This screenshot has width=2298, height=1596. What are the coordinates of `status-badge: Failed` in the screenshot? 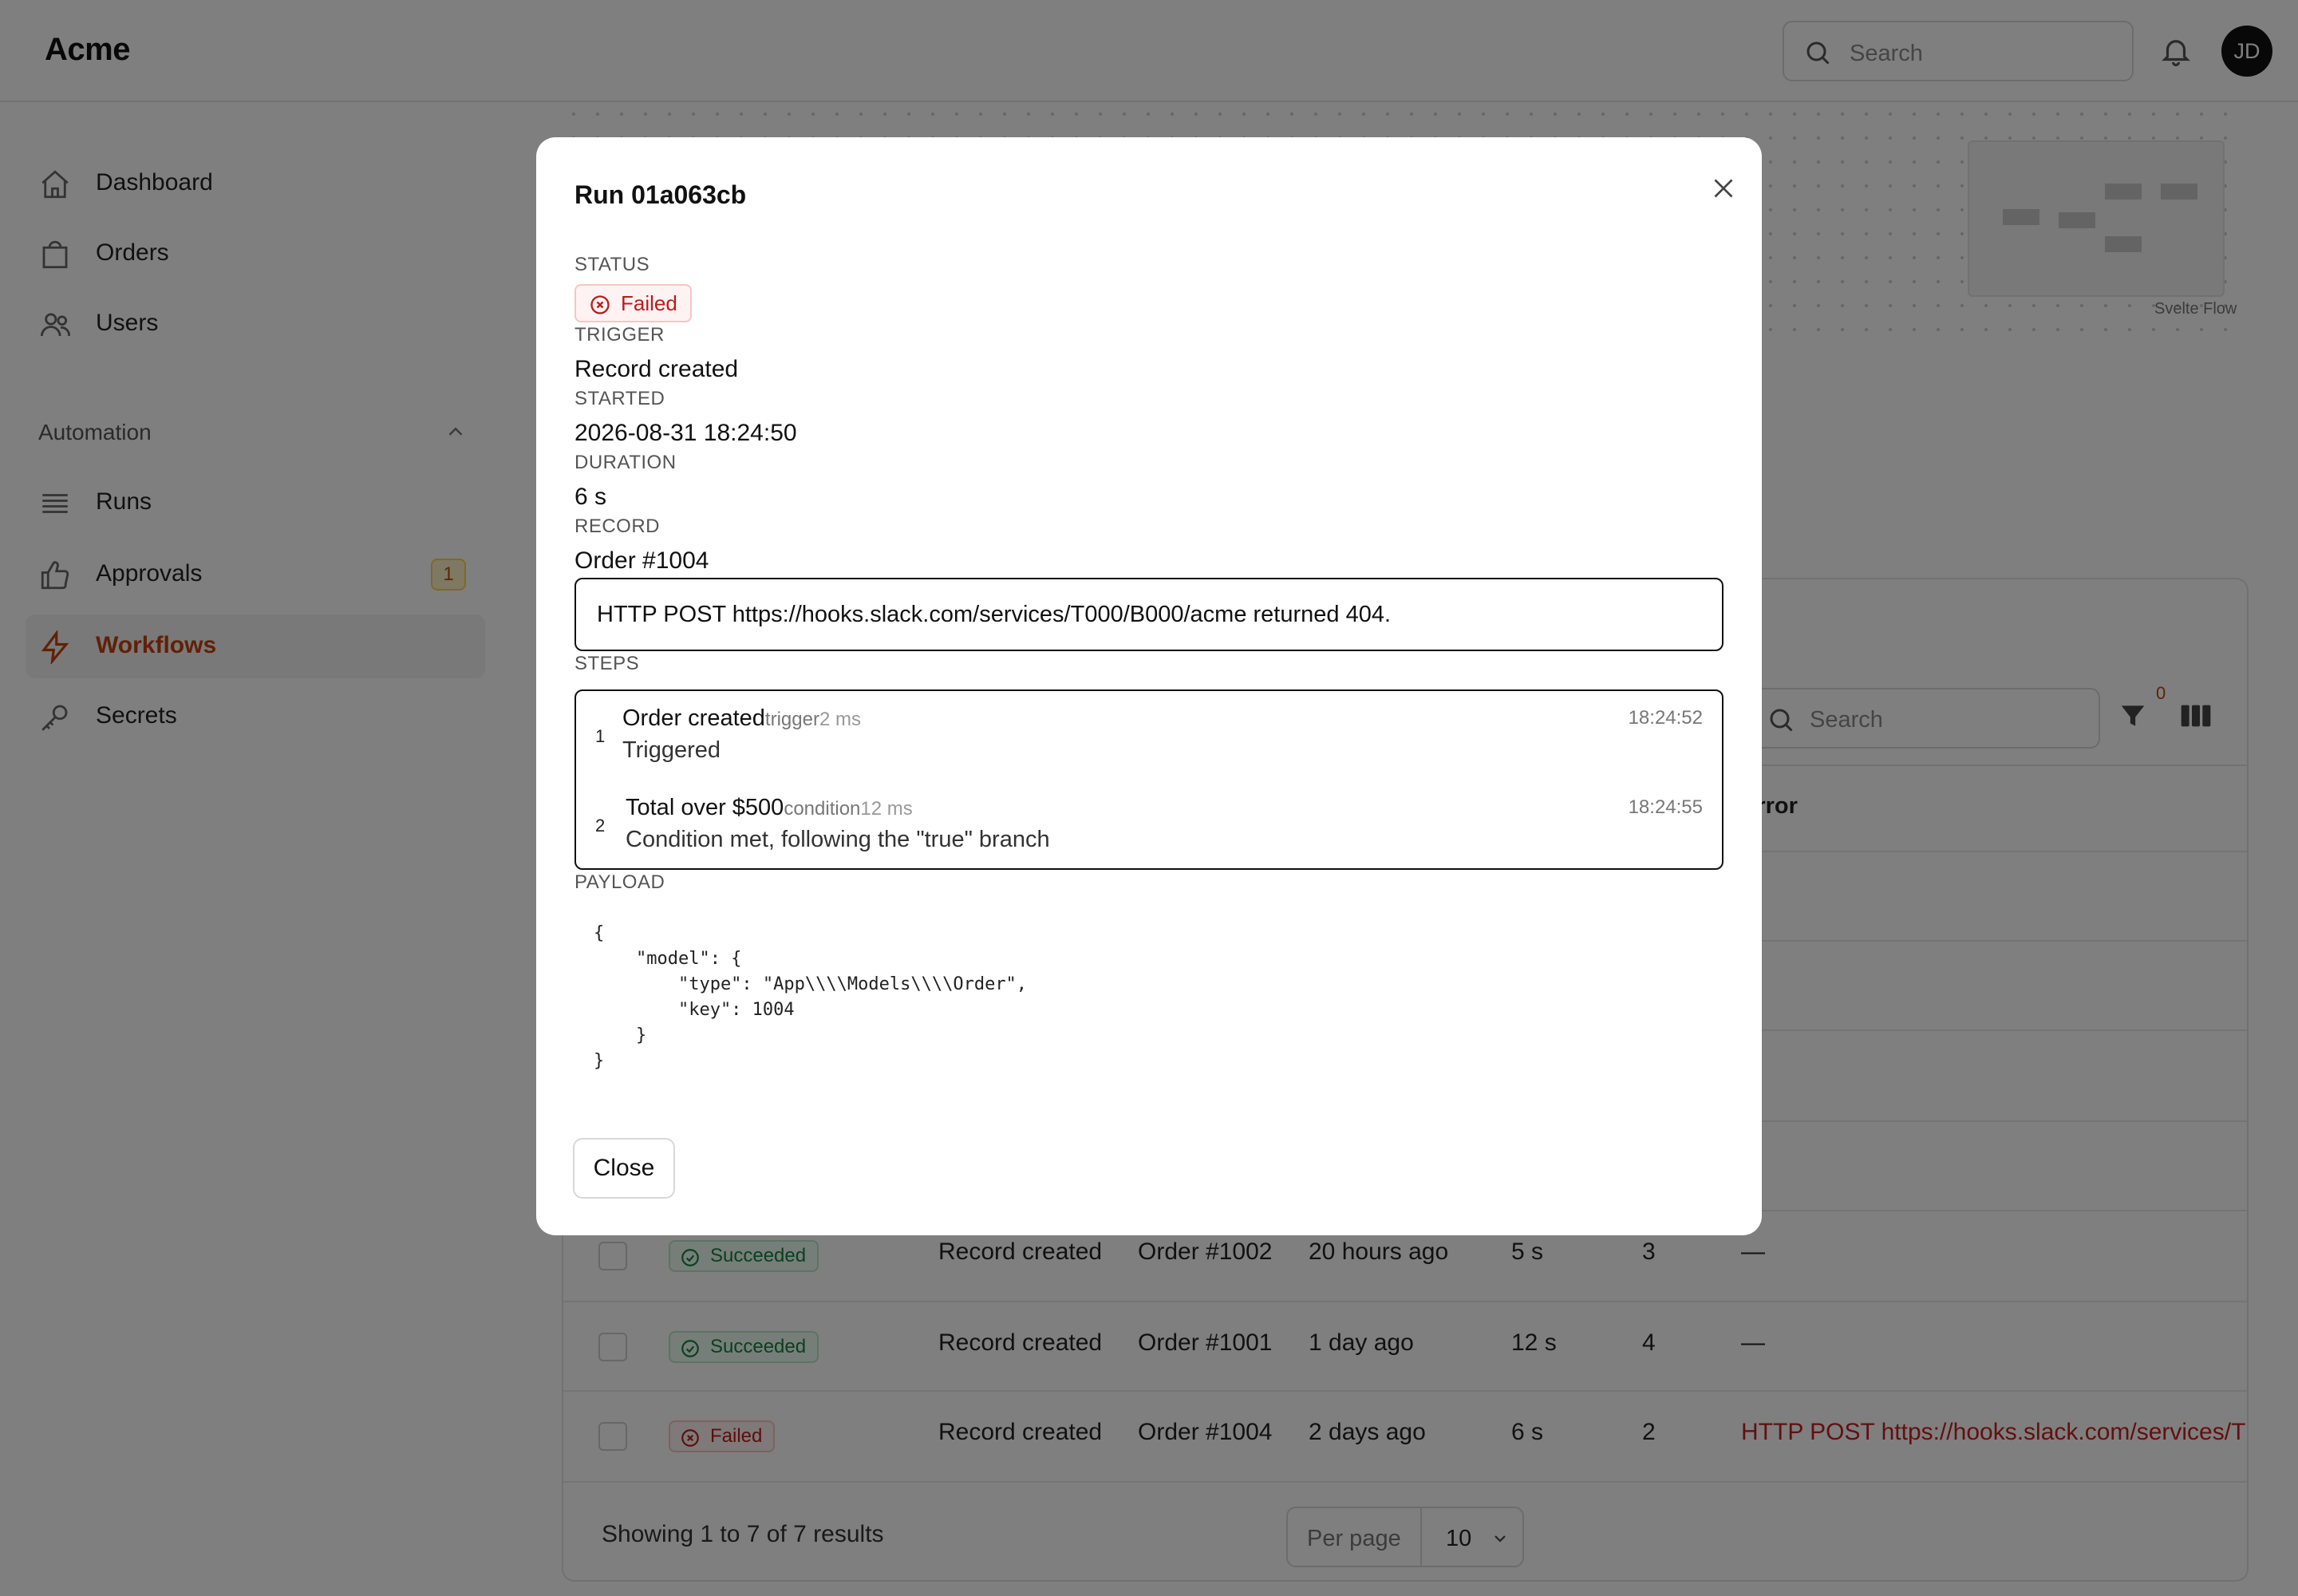 It's located at (633, 303).